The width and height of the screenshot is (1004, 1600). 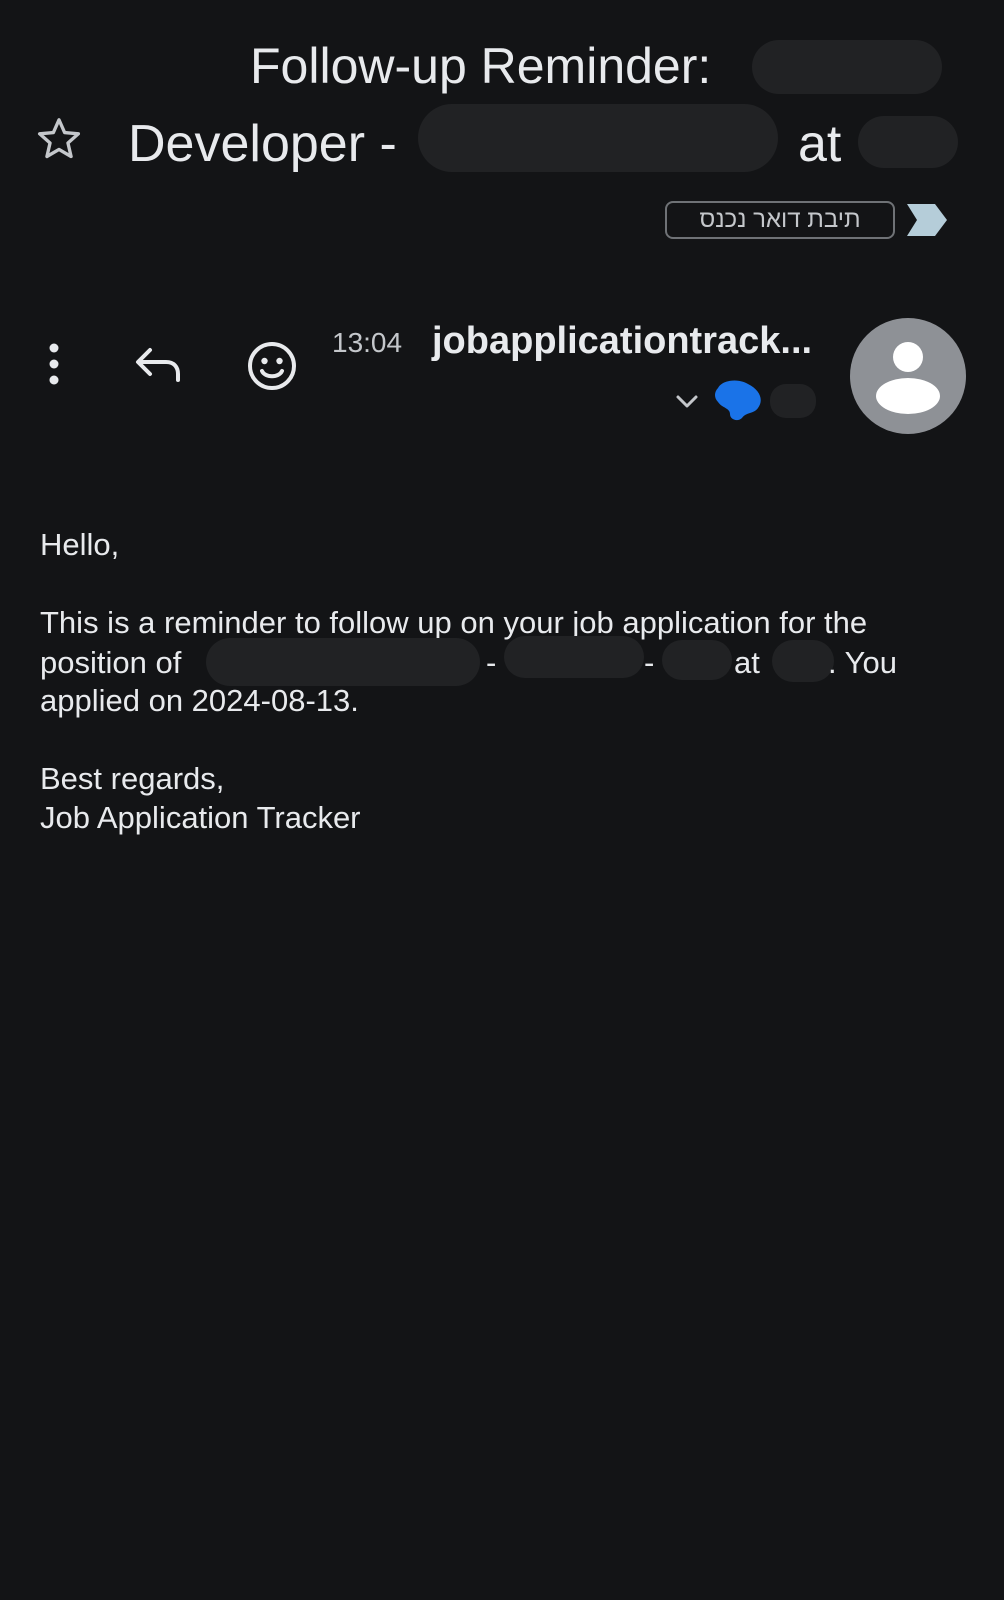 I want to click on subject-line-1: Follow-up Reminder:, so click(x=481, y=66).